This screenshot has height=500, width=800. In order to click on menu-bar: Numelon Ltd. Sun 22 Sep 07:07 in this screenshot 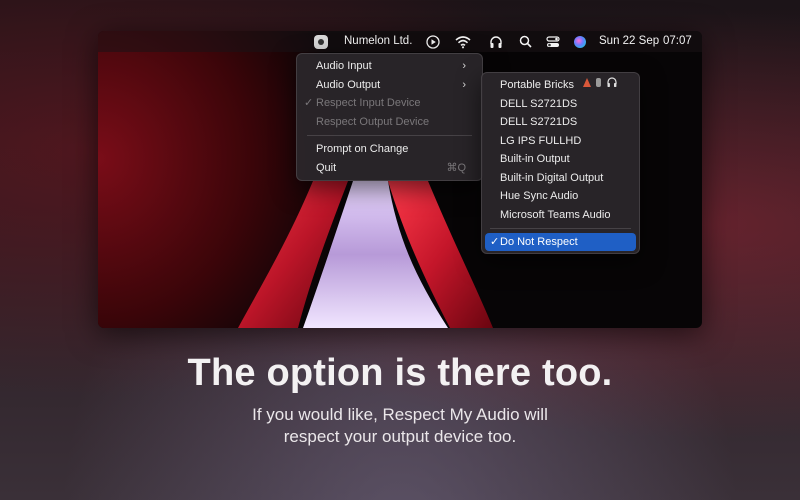, I will do `click(400, 41)`.